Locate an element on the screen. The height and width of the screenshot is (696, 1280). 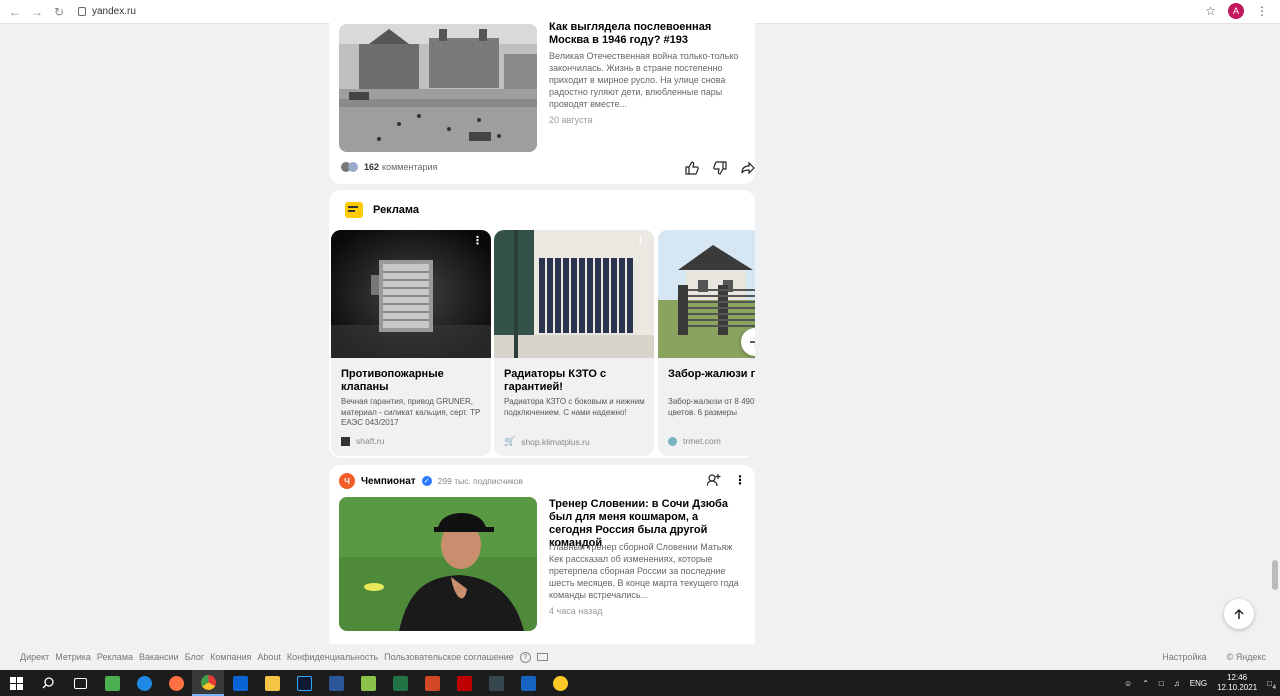
notifications-icon: □ 4 is located at coordinates (1271, 685).